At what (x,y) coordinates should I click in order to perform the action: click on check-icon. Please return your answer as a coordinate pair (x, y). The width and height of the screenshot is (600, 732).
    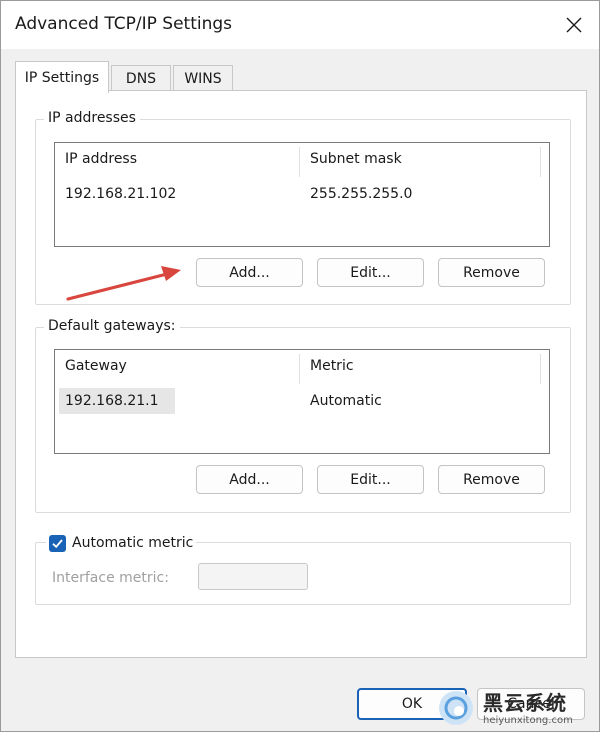
    Looking at the image, I should click on (57, 544).